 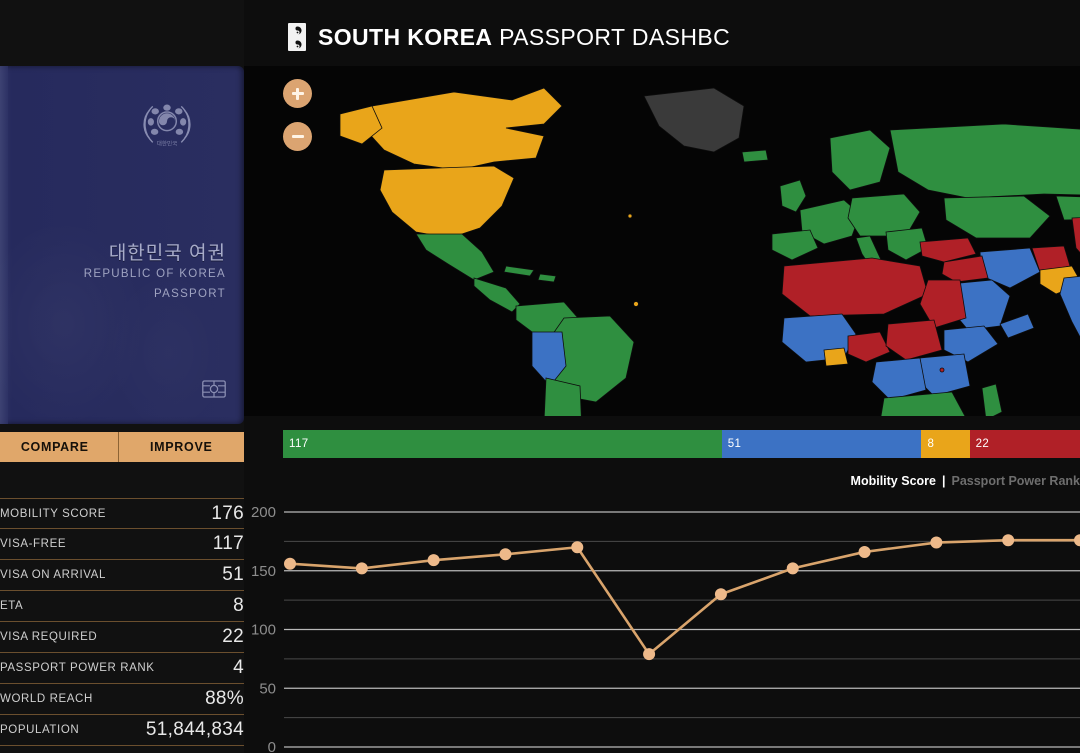 I want to click on stat-label: VISA ON ARRIVAL, so click(x=53, y=575).